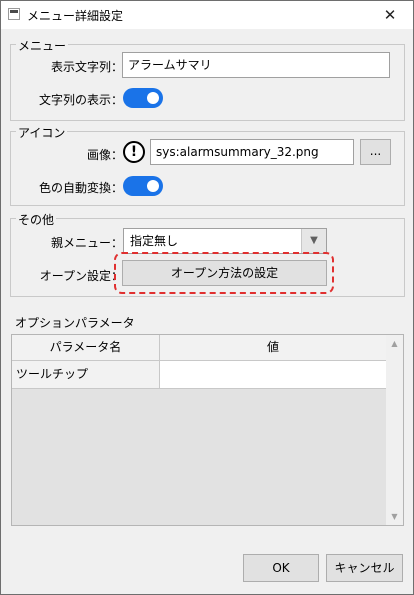 This screenshot has height=595, width=414. What do you see at coordinates (313, 241) in the screenshot?
I see `chevron-down-icon: ▼` at bounding box center [313, 241].